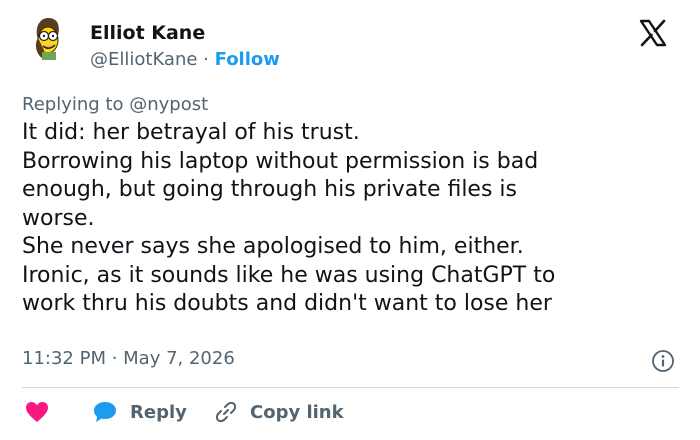 The width and height of the screenshot is (700, 440). Describe the element at coordinates (105, 412) in the screenshot. I see `speech-bubble-icon` at that location.